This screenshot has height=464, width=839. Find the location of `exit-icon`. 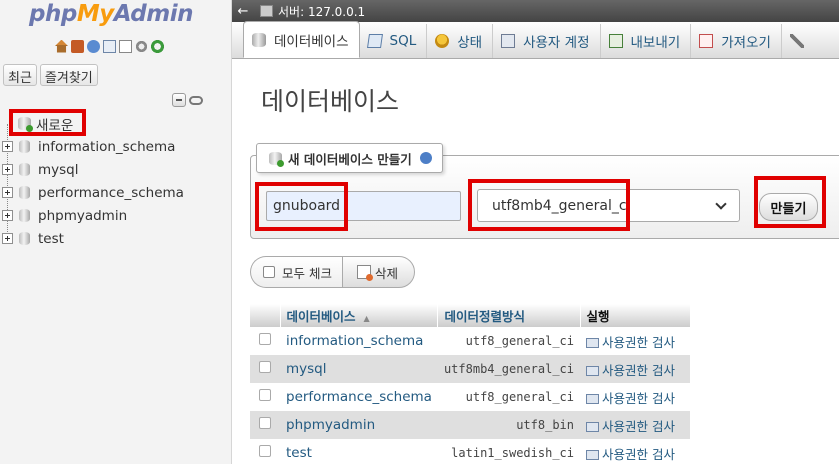

exit-icon is located at coordinates (77, 46).